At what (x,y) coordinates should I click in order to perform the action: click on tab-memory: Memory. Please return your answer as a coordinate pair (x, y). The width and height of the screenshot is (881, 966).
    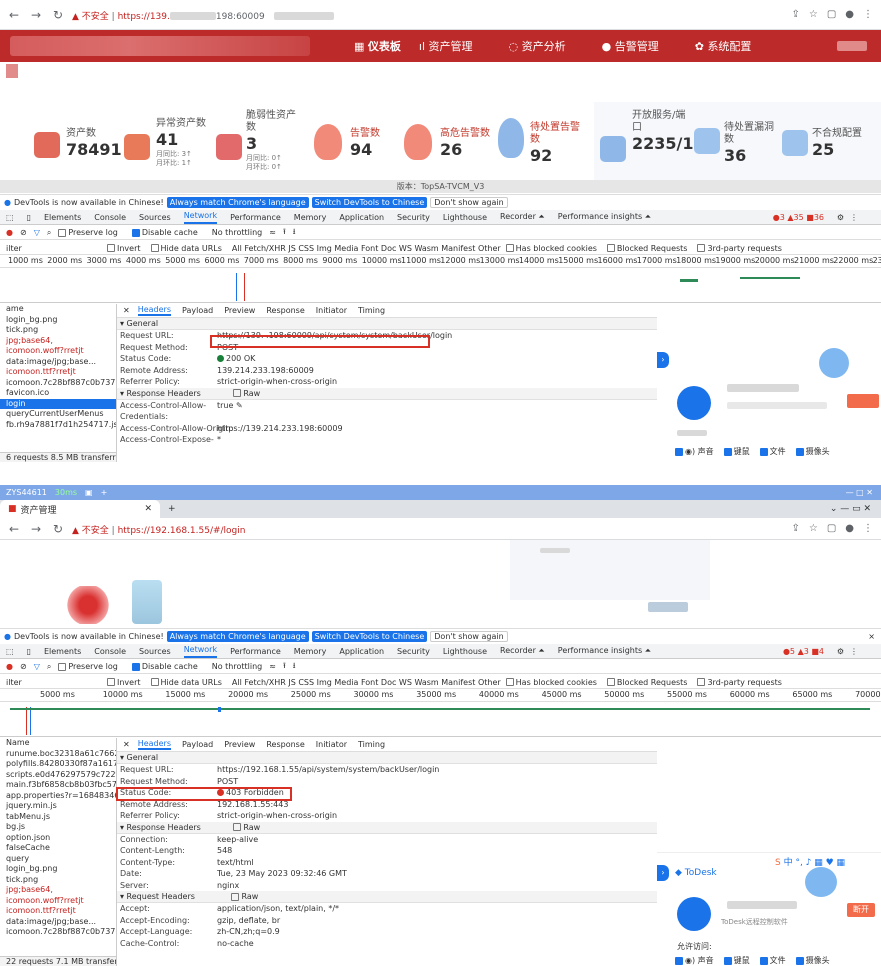
    Looking at the image, I should click on (310, 217).